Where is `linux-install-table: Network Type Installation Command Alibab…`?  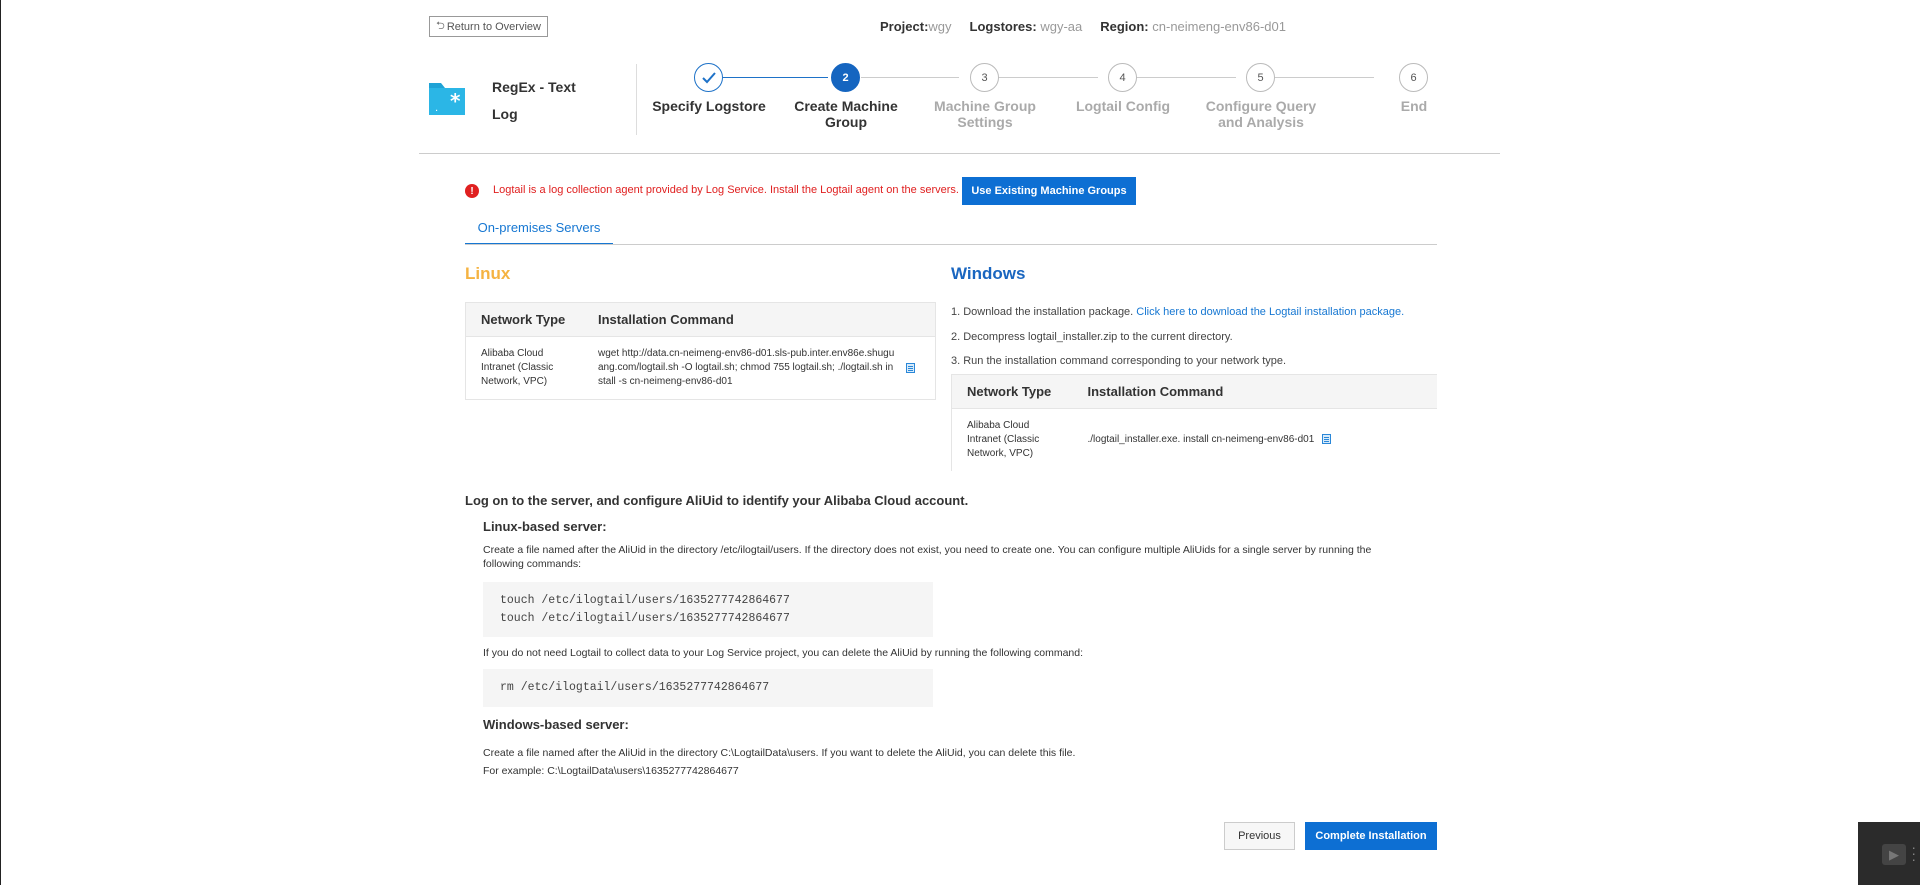
linux-install-table: Network Type Installation Command Alibab… is located at coordinates (700, 351).